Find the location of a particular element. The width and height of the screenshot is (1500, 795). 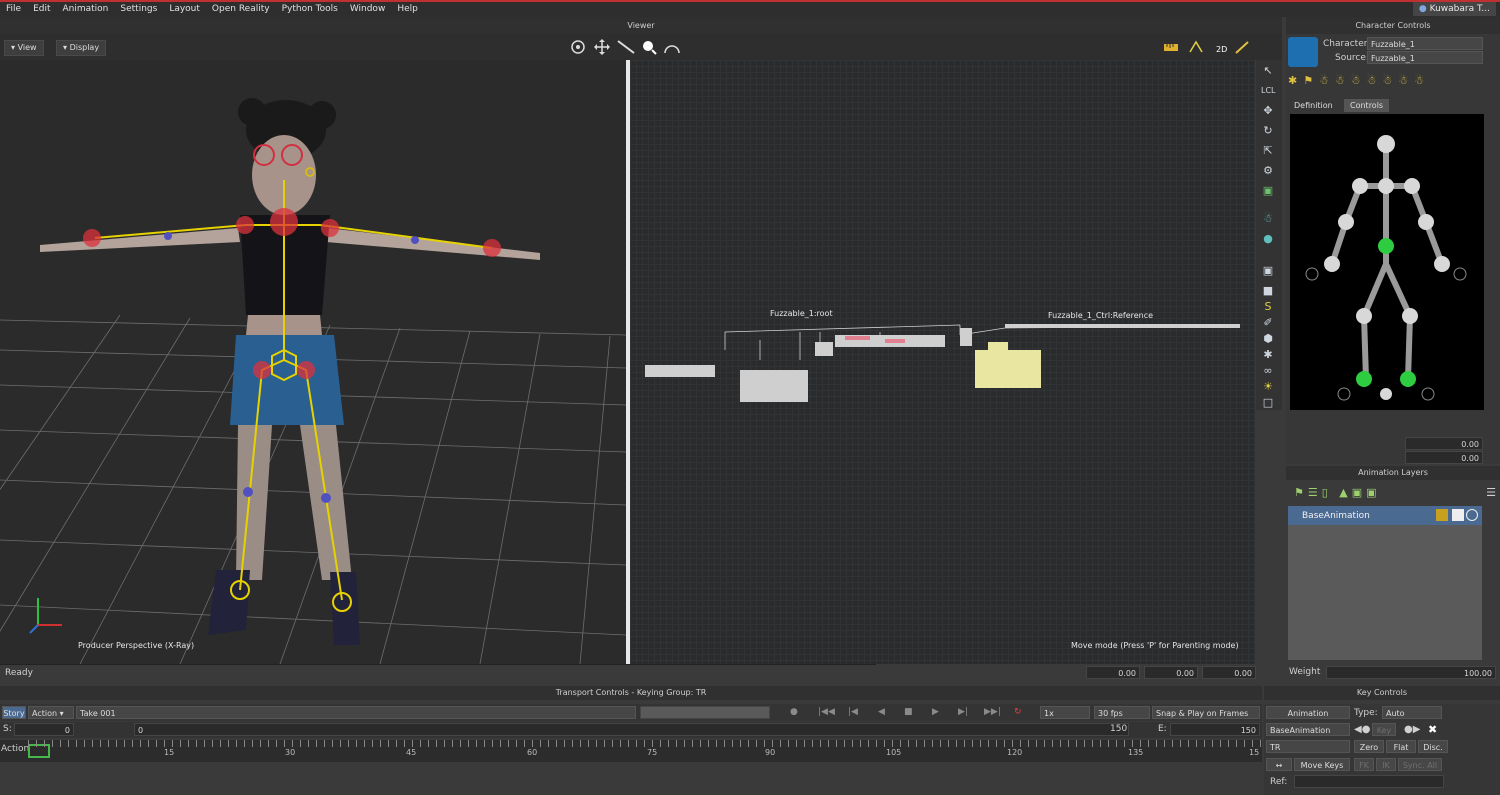

next-key-icon: ▶| is located at coordinates (963, 712).